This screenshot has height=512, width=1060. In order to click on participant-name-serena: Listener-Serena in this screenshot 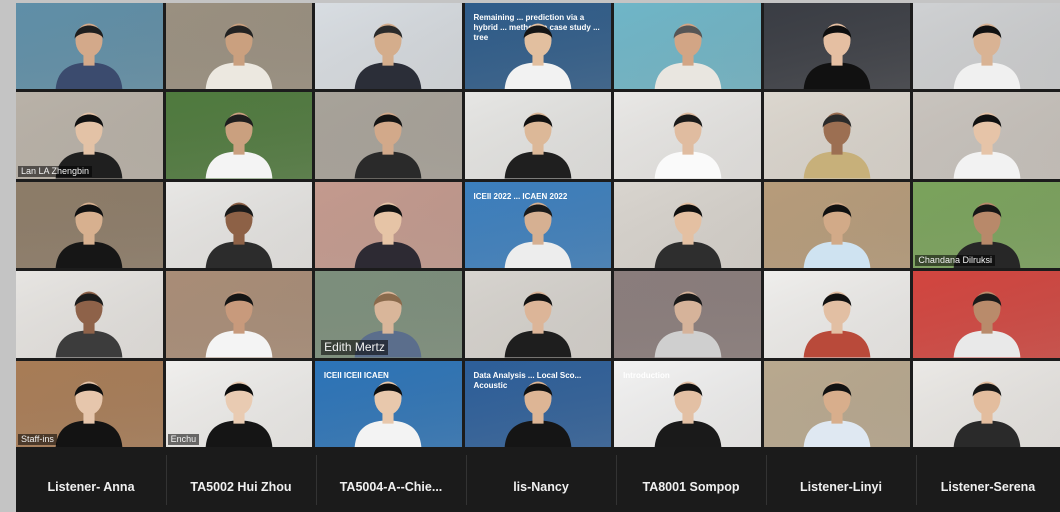, I will do `click(988, 479)`.